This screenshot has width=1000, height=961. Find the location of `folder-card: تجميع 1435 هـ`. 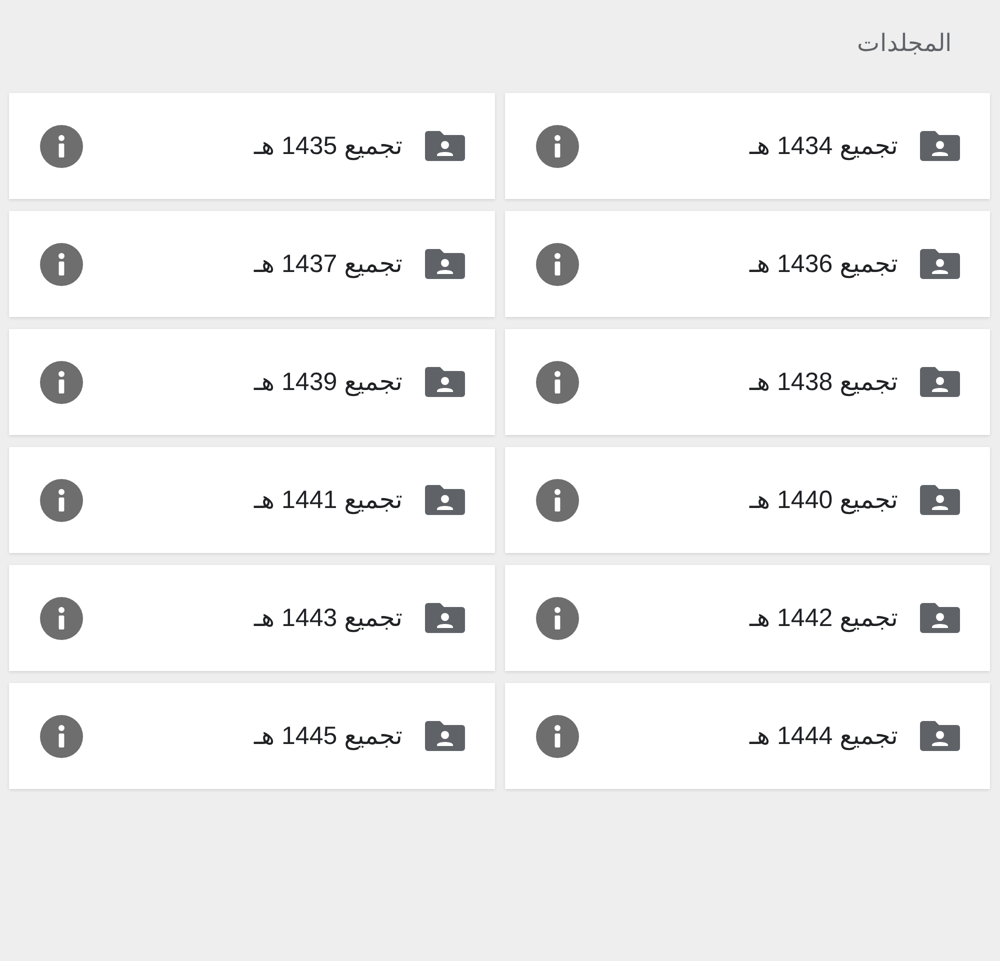

folder-card: تجميع 1435 هـ is located at coordinates (251, 146).